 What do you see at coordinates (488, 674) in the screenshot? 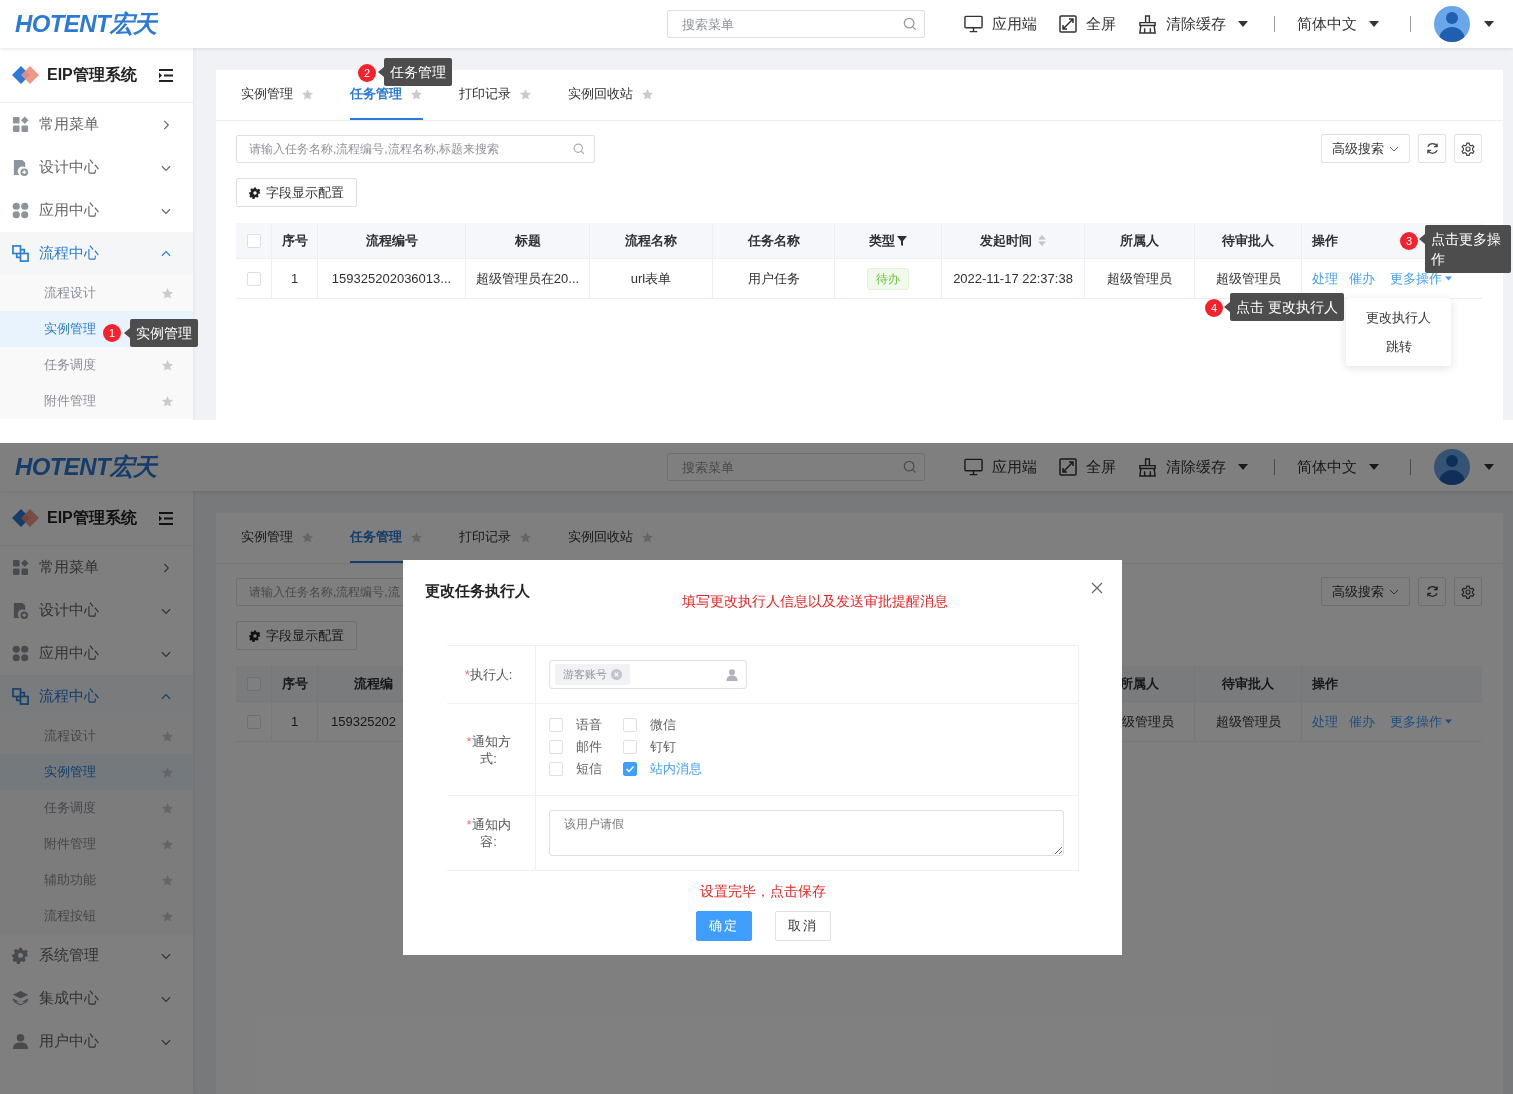
I see `field-label: *执行人:` at bounding box center [488, 674].